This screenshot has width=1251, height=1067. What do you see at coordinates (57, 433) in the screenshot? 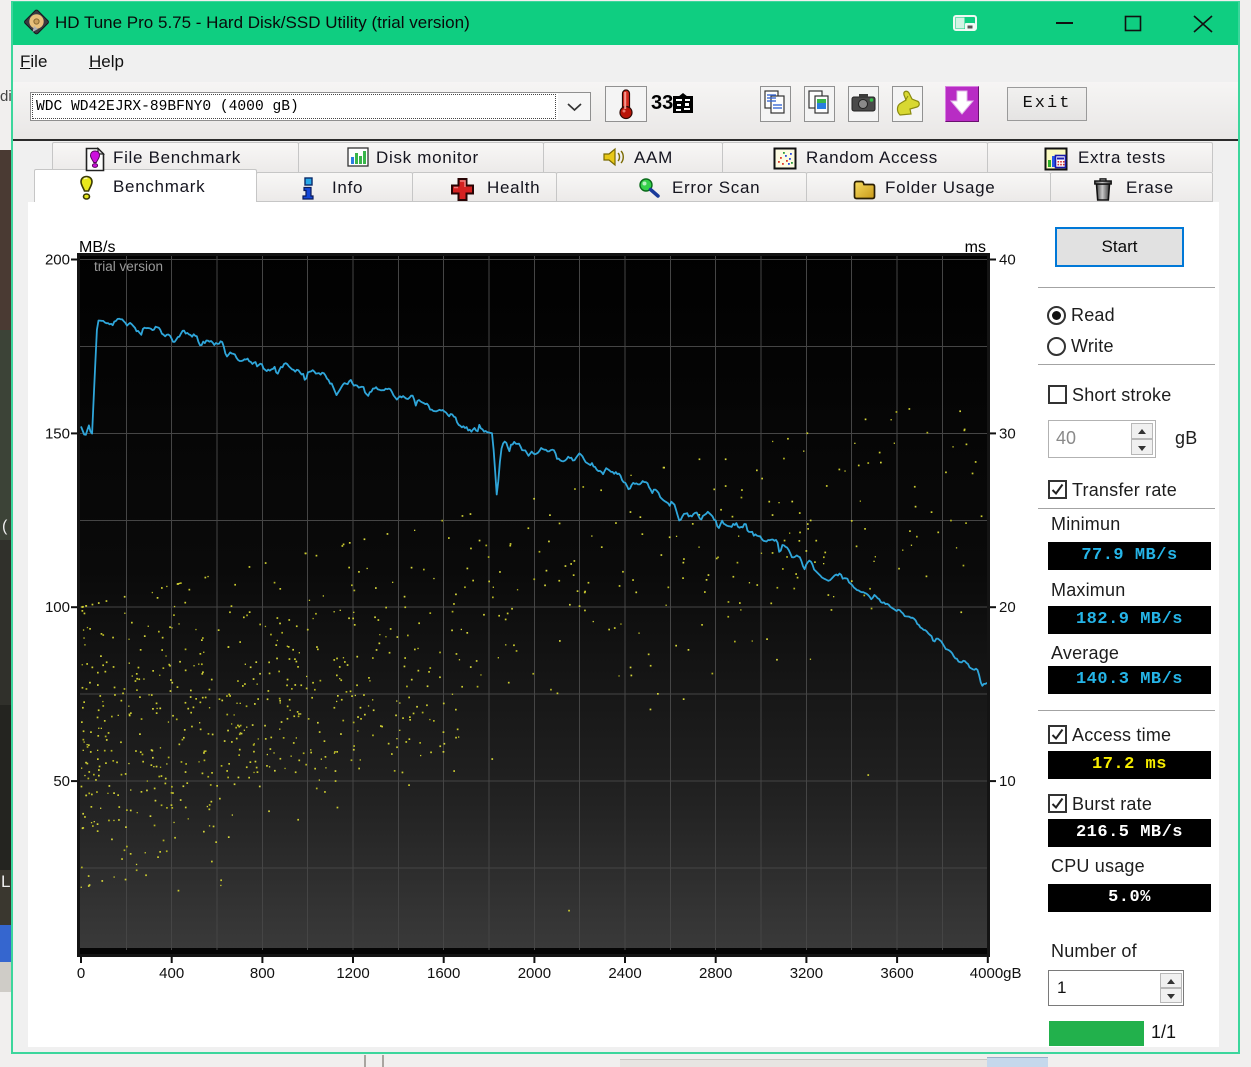
I see `svg-text: 150` at bounding box center [57, 433].